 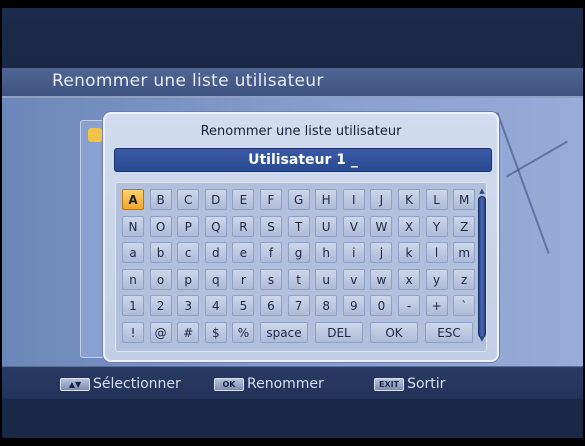 What do you see at coordinates (160, 305) in the screenshot?
I see `key-2: 2` at bounding box center [160, 305].